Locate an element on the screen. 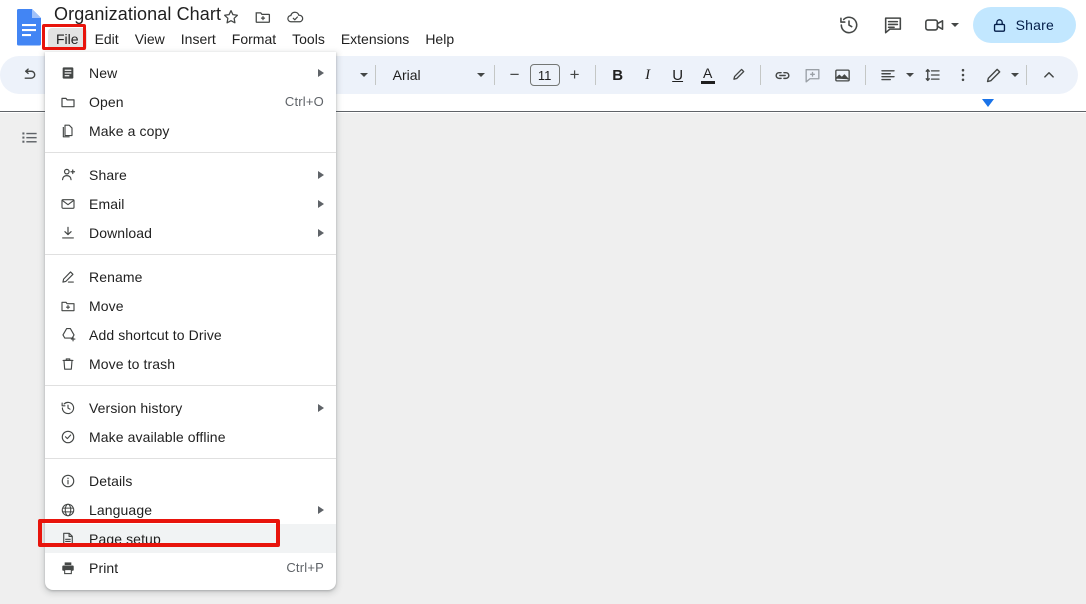 The height and width of the screenshot is (604, 1086). move-to-folder-icon is located at coordinates (263, 17).